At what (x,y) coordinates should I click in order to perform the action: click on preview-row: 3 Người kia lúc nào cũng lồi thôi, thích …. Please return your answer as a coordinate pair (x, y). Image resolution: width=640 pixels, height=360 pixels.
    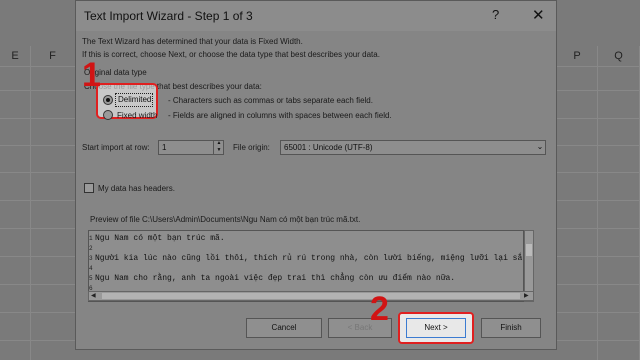
    Looking at the image, I should click on (305, 259).